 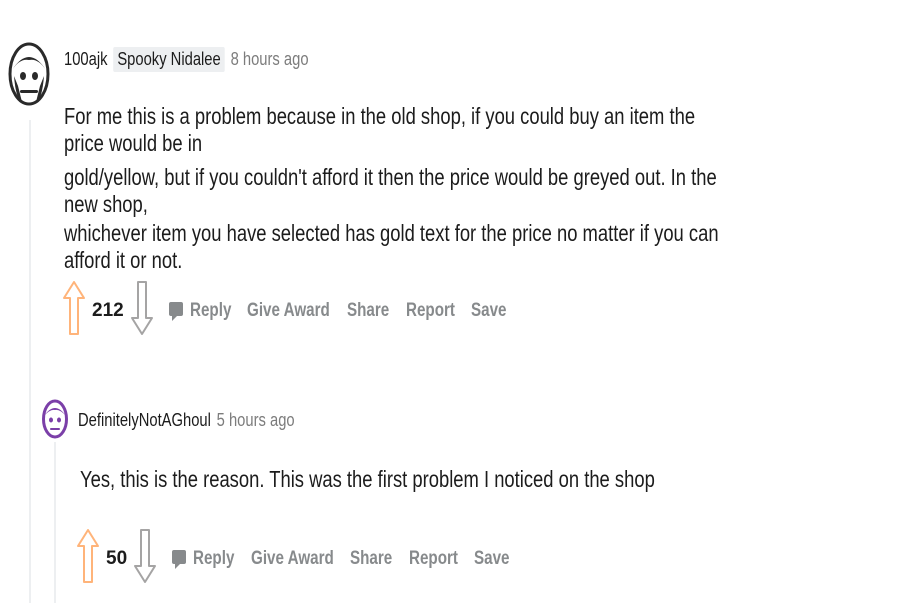 I want to click on comment-actions: 212 Reply Give Award Share Report Save, so click(x=296, y=311).